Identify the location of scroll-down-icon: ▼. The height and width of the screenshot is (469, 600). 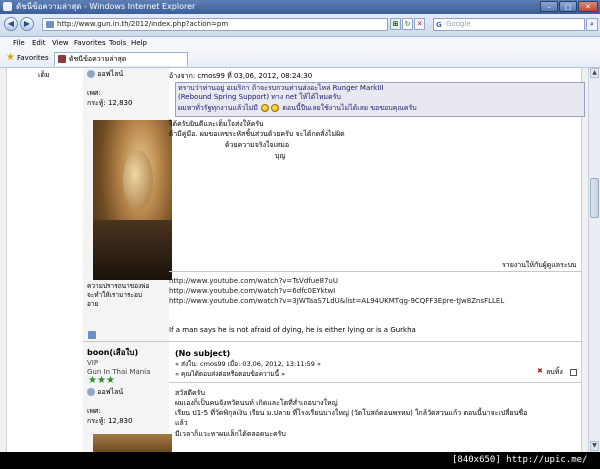
(594, 446).